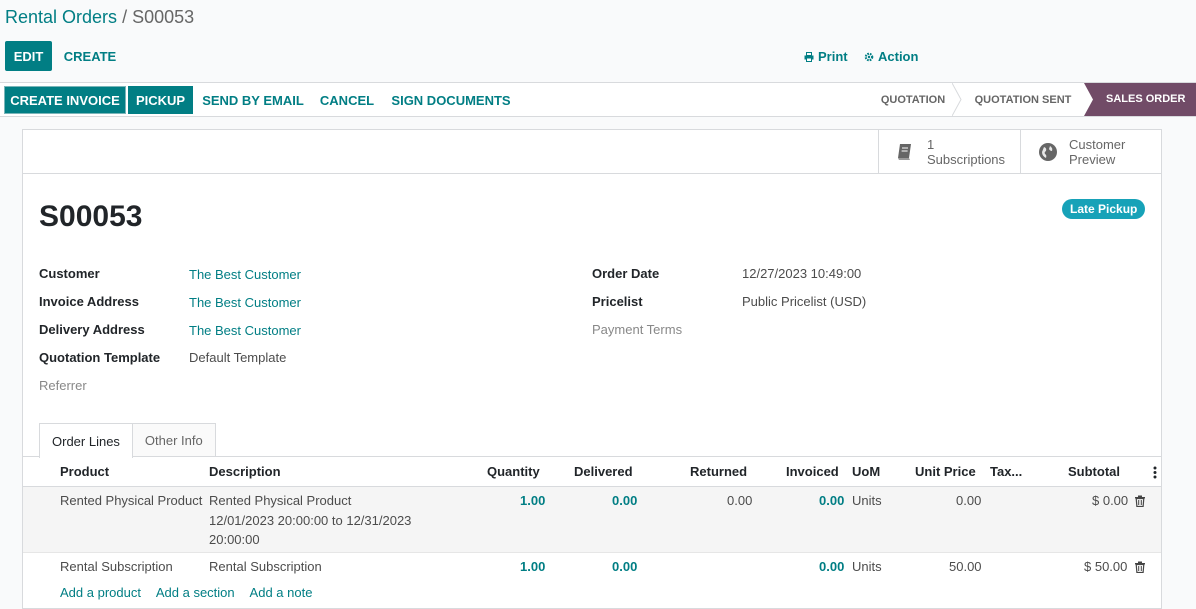  I want to click on stage-quotation-label: QUOTATION, so click(913, 99).